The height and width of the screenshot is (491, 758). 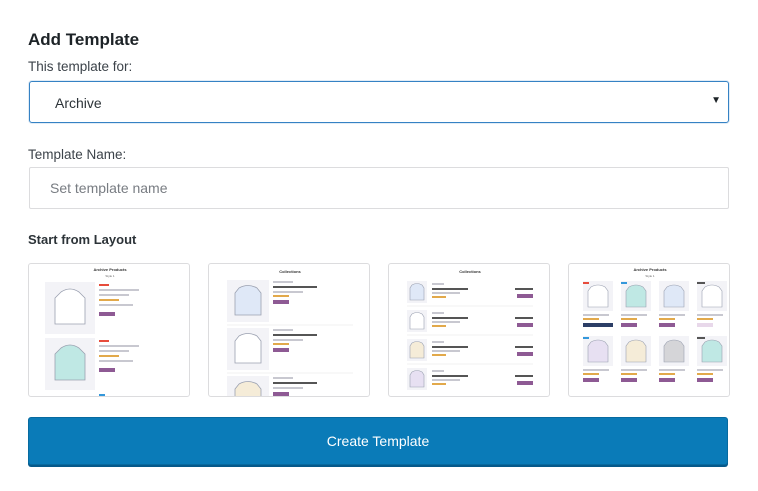 What do you see at coordinates (655, 324) in the screenshot?
I see `layout-preview-archive-grid: Archive Products Style 1` at bounding box center [655, 324].